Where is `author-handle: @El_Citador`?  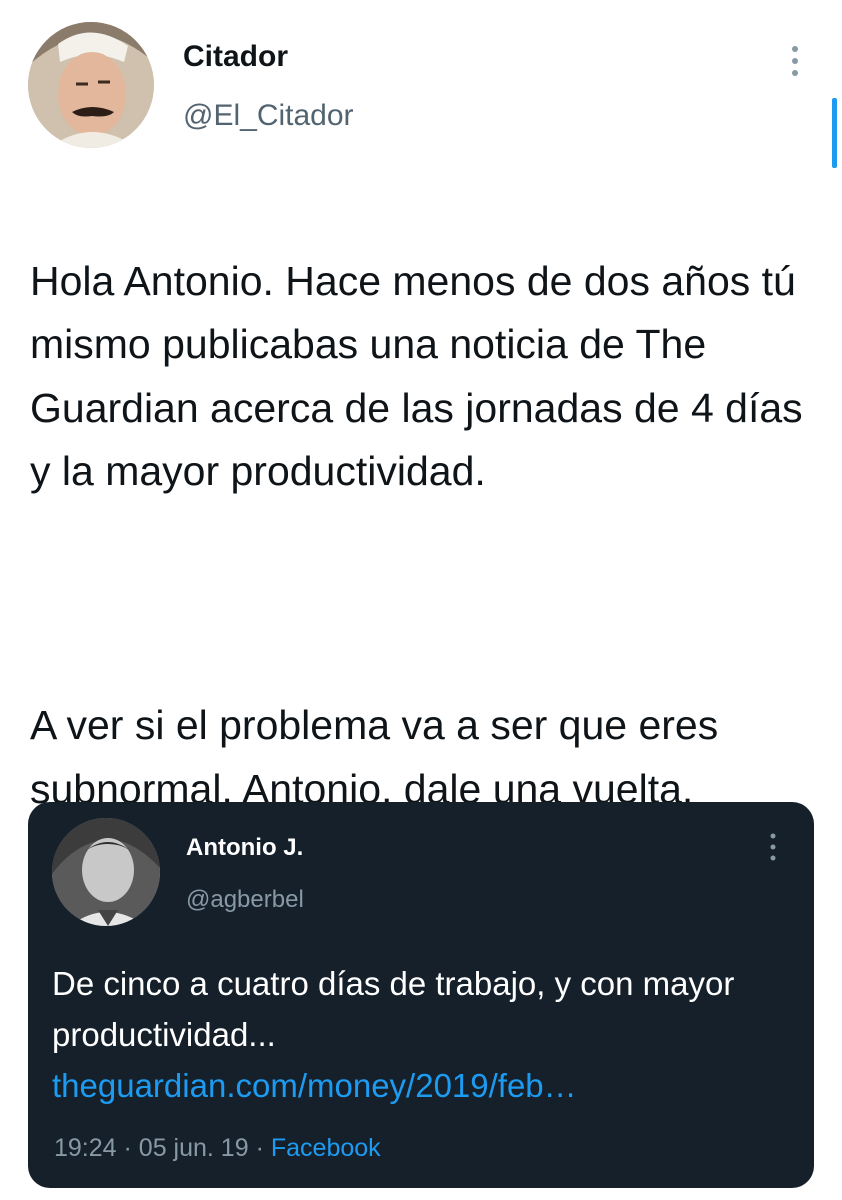
author-handle: @El_Citador is located at coordinates (268, 116).